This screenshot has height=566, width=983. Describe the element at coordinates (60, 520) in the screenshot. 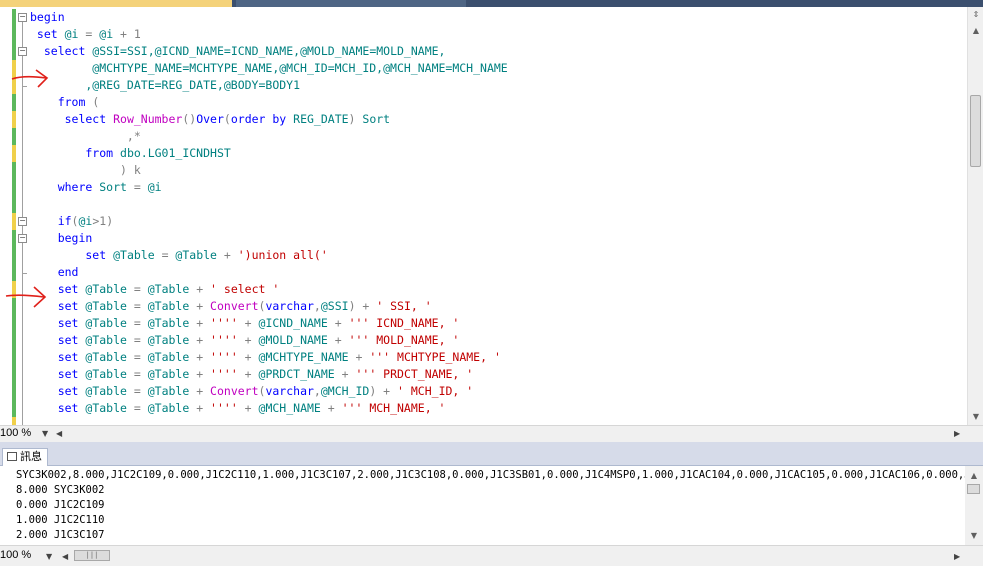

I see `message-line: 1.000 J1C2C110` at that location.